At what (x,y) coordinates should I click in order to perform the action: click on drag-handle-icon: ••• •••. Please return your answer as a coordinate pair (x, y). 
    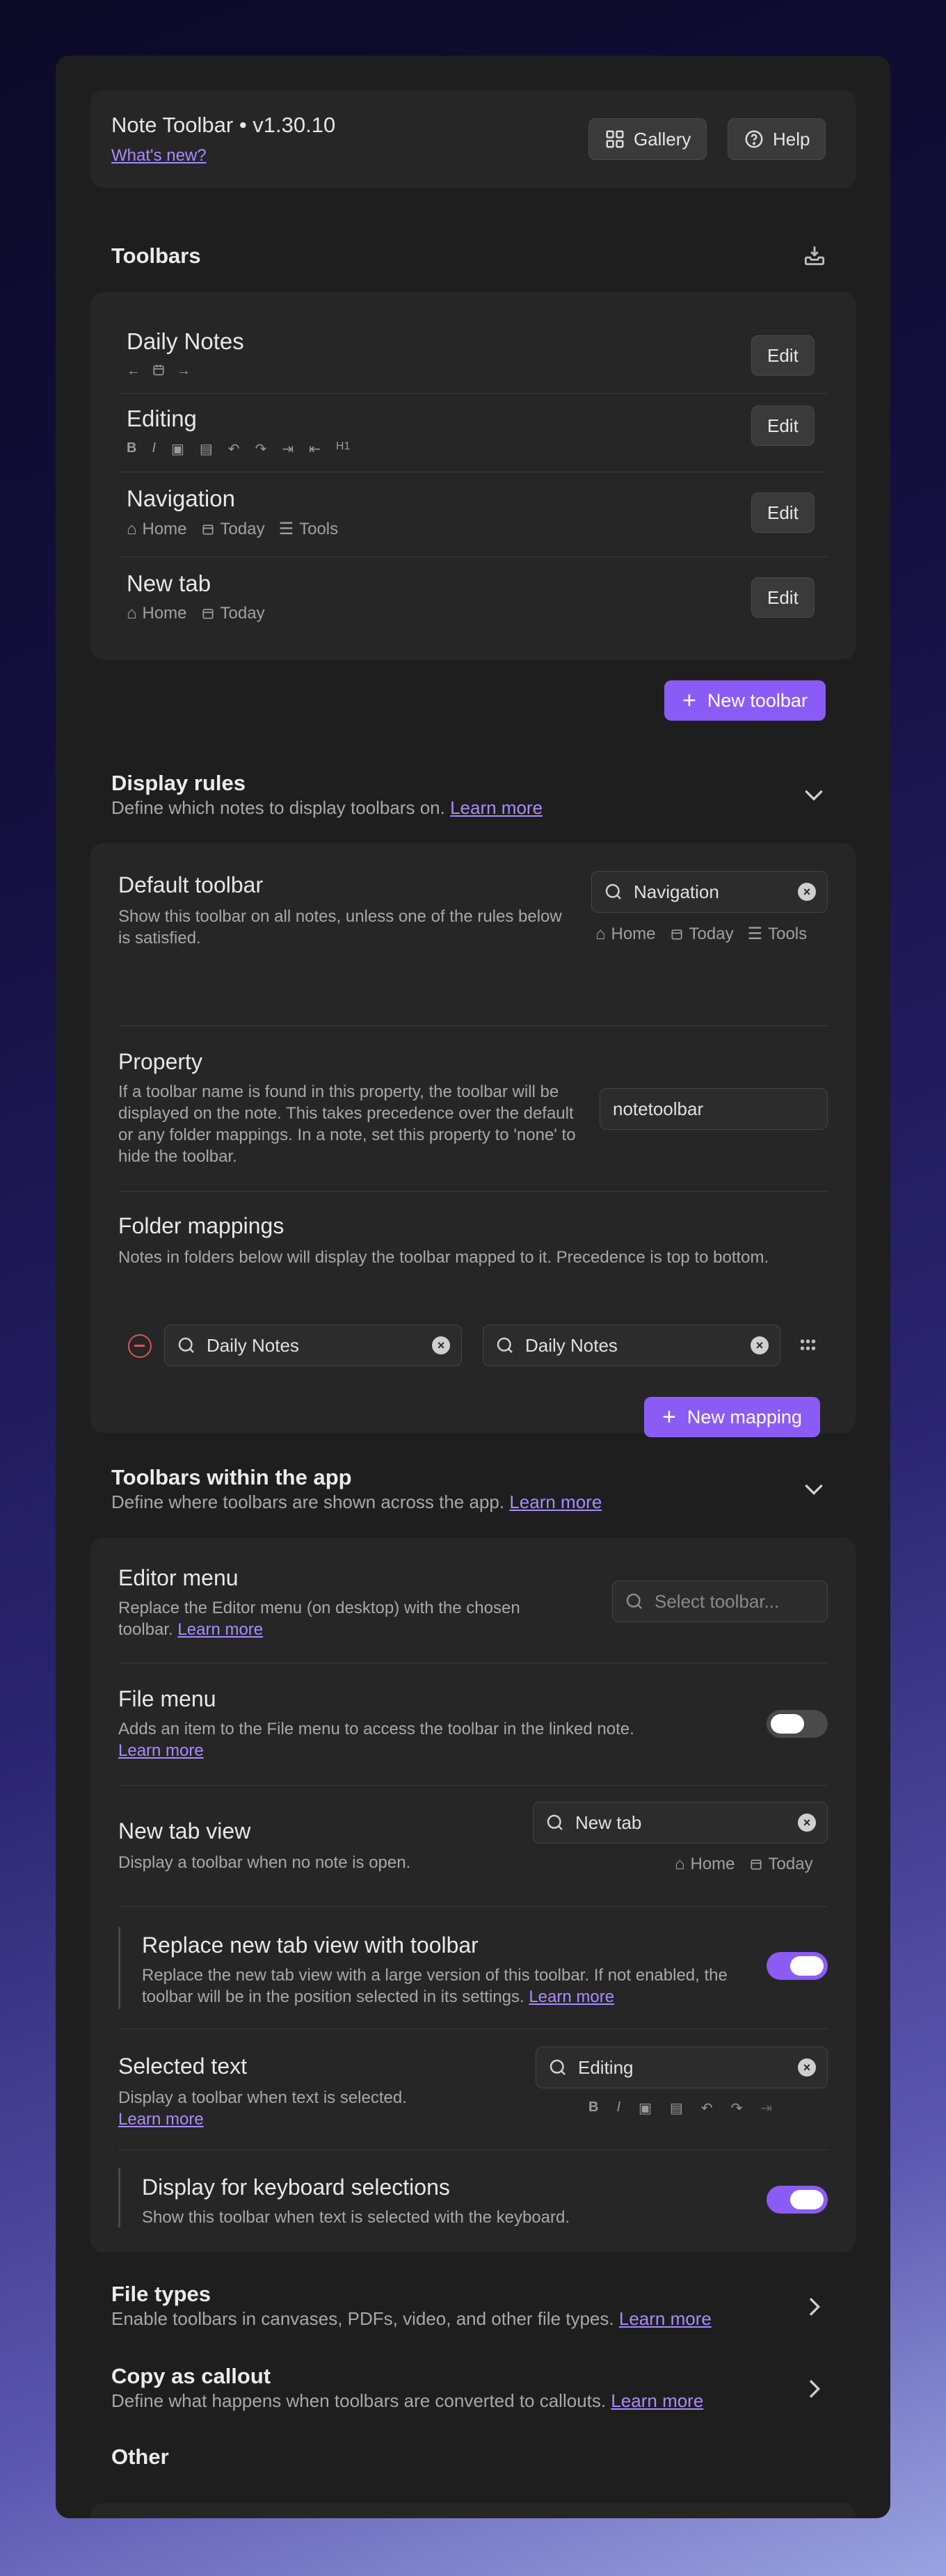
    Looking at the image, I should click on (809, 1345).